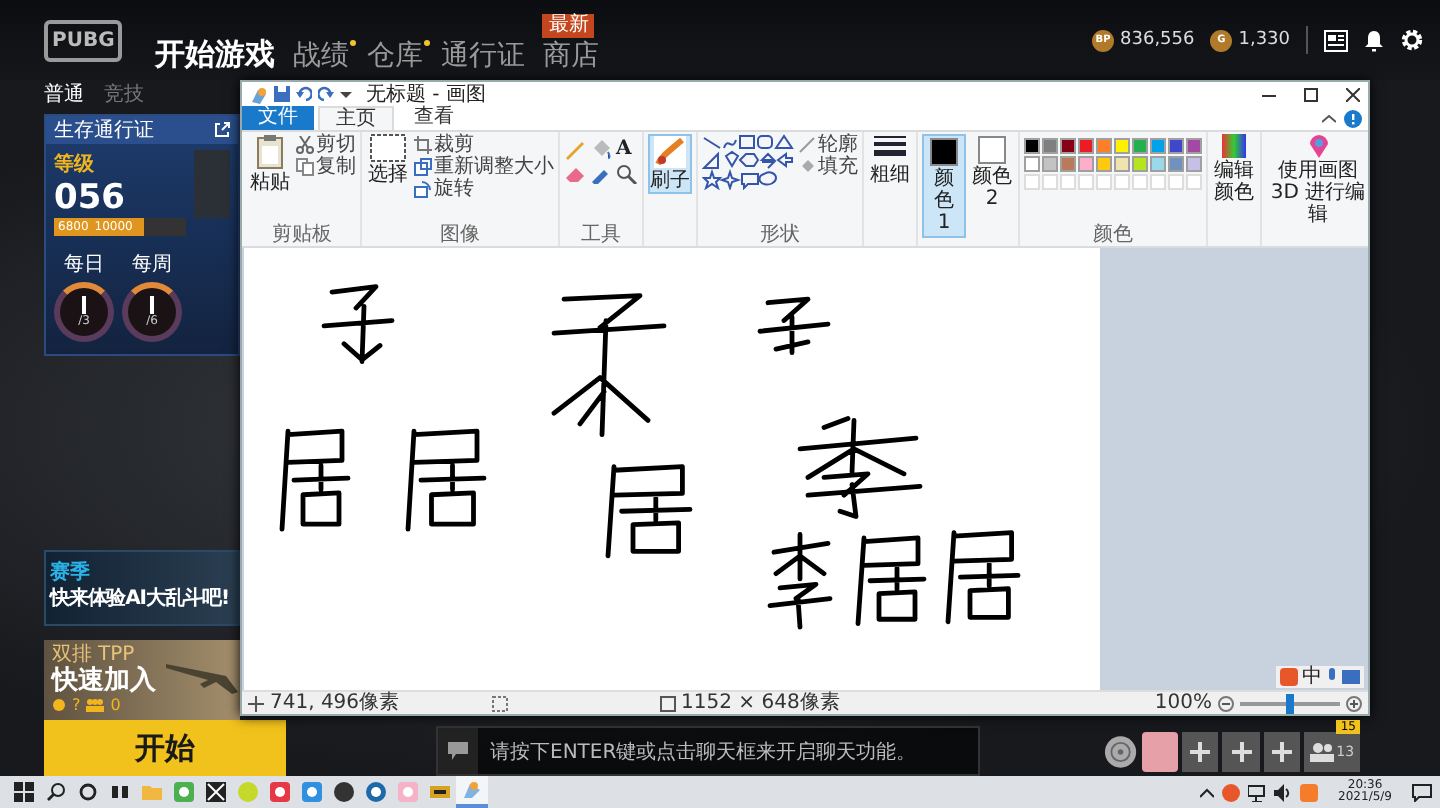 The width and height of the screenshot is (1440, 808). What do you see at coordinates (992, 173) in the screenshot?
I see `color-button: 颜色 2` at bounding box center [992, 173].